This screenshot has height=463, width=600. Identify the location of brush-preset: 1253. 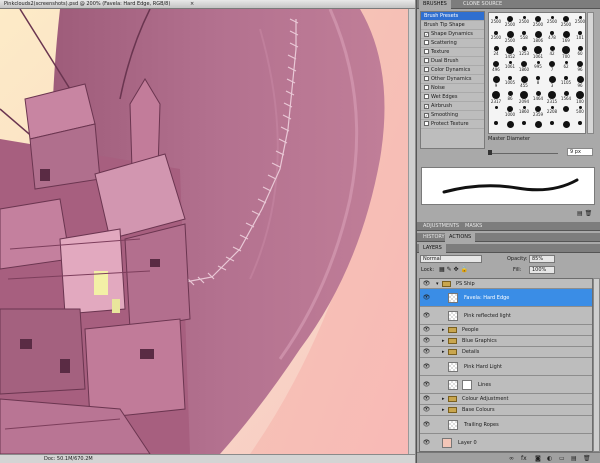
(524, 51).